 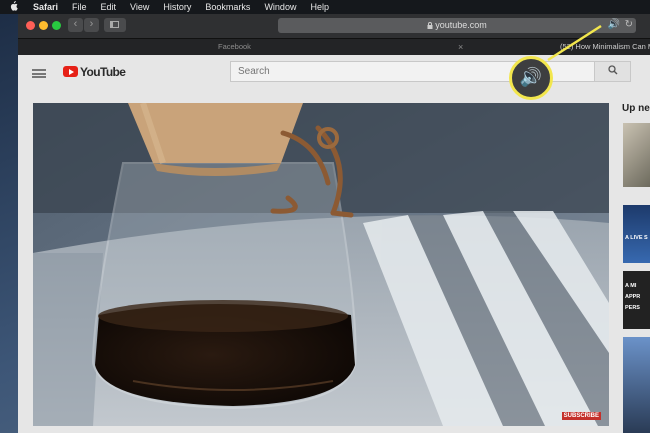 I want to click on speaker-highlight-callout: 🔊, so click(x=531, y=78).